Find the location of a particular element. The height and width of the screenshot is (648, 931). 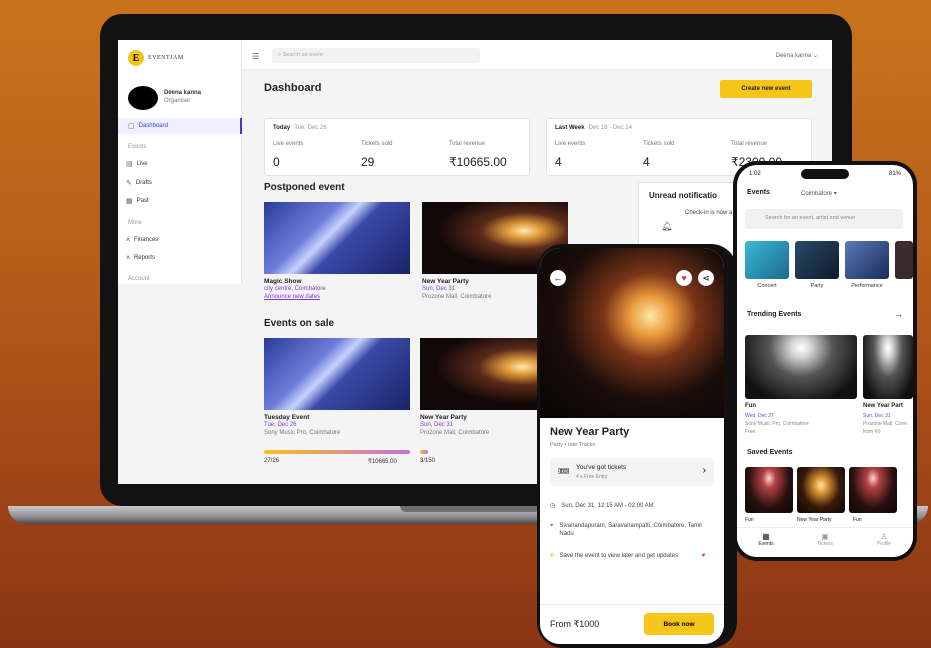

bell-icon: 🔔︎ is located at coordinates (667, 226).